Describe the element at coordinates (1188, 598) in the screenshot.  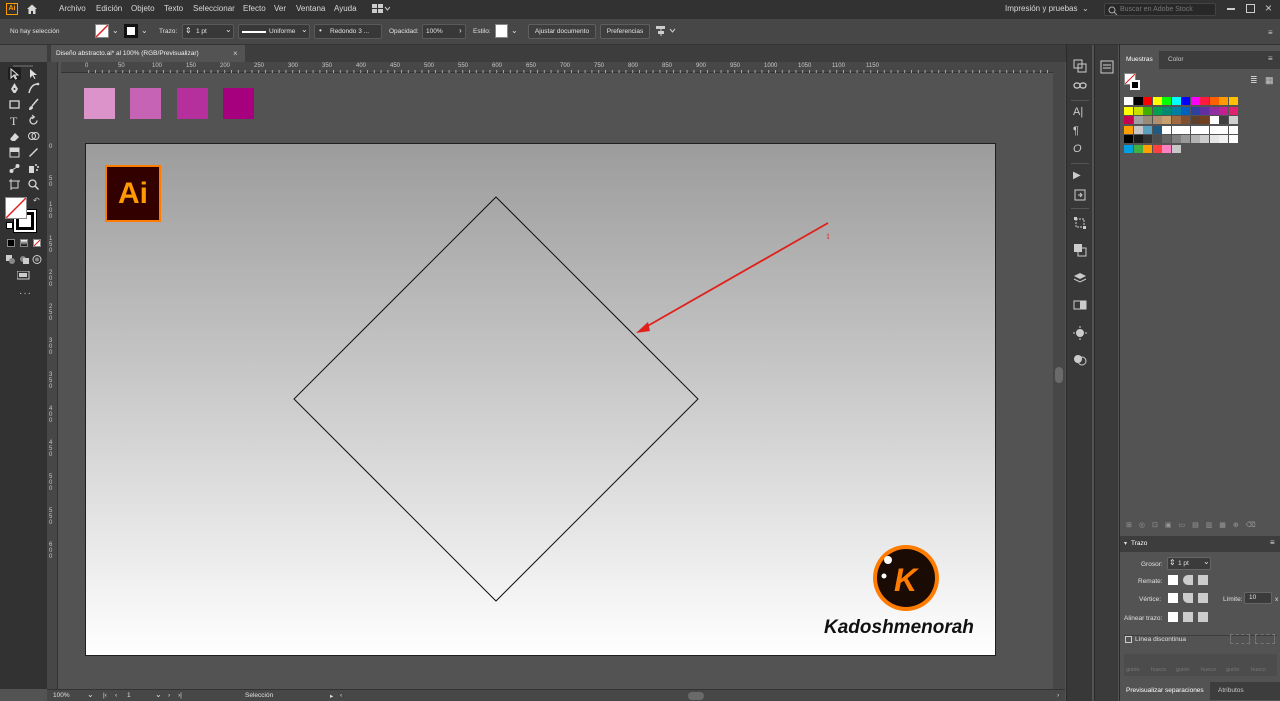
I see `round-join-icon` at that location.